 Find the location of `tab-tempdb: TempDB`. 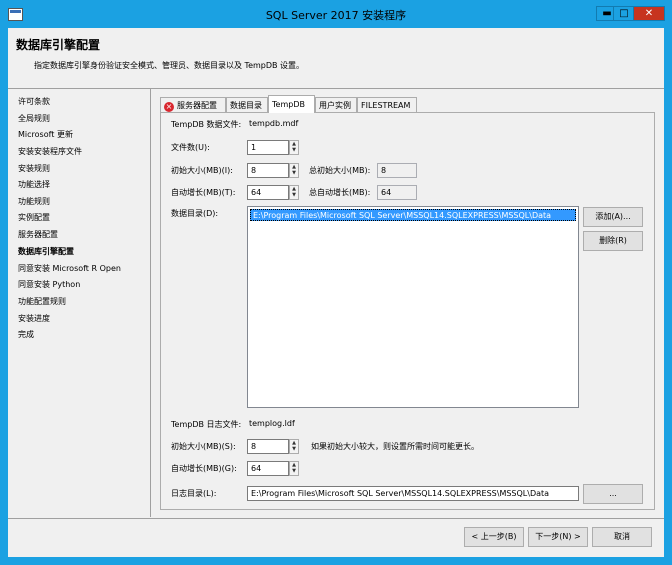

tab-tempdb: TempDB is located at coordinates (291, 104).